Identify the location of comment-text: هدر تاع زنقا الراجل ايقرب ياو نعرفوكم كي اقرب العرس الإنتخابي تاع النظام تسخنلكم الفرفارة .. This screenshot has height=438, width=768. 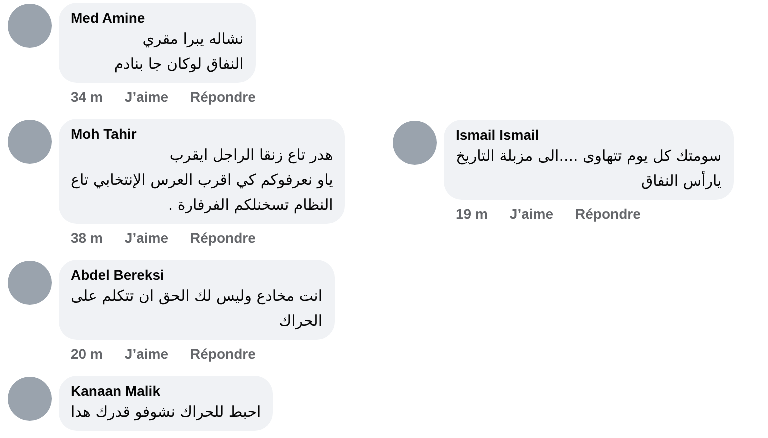
(202, 180).